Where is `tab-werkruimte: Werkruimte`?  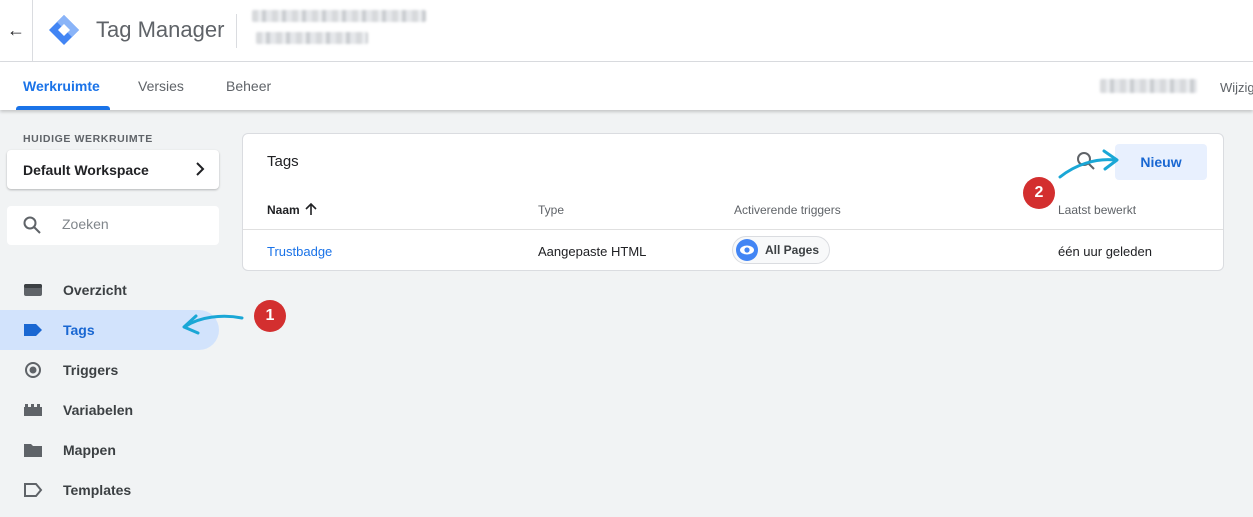
tab-werkruimte: Werkruimte is located at coordinates (61, 86).